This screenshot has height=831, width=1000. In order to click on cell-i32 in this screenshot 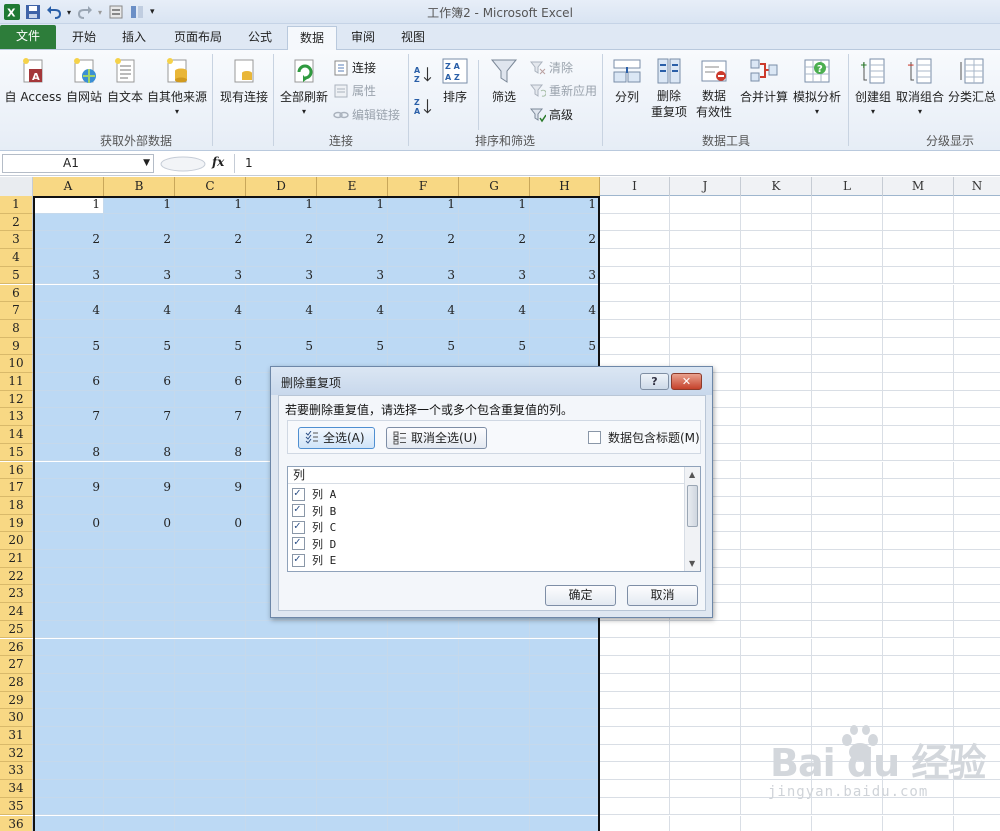, I will do `click(635, 753)`.